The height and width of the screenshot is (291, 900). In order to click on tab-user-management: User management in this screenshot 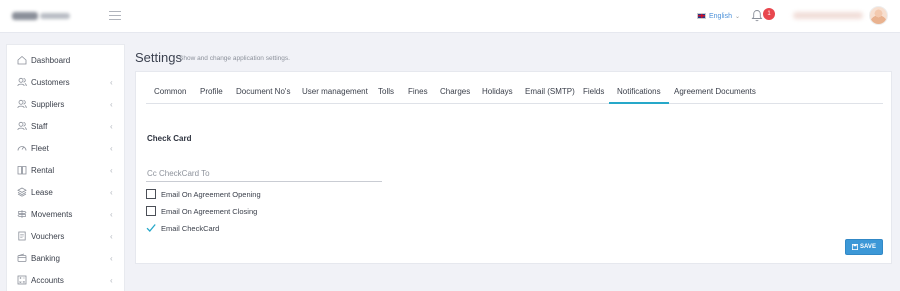, I will do `click(335, 92)`.